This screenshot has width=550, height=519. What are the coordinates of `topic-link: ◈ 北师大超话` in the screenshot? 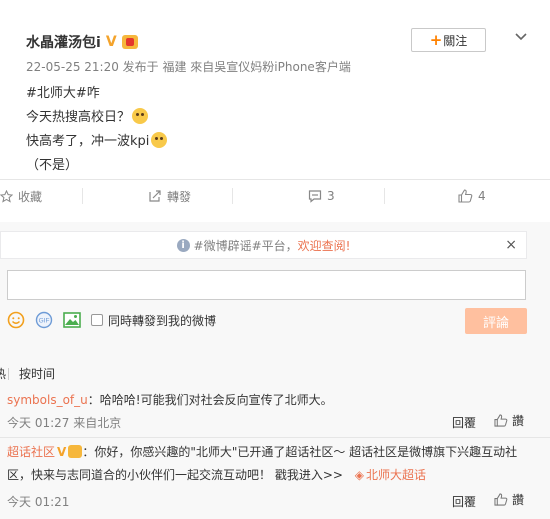 It's located at (390, 475).